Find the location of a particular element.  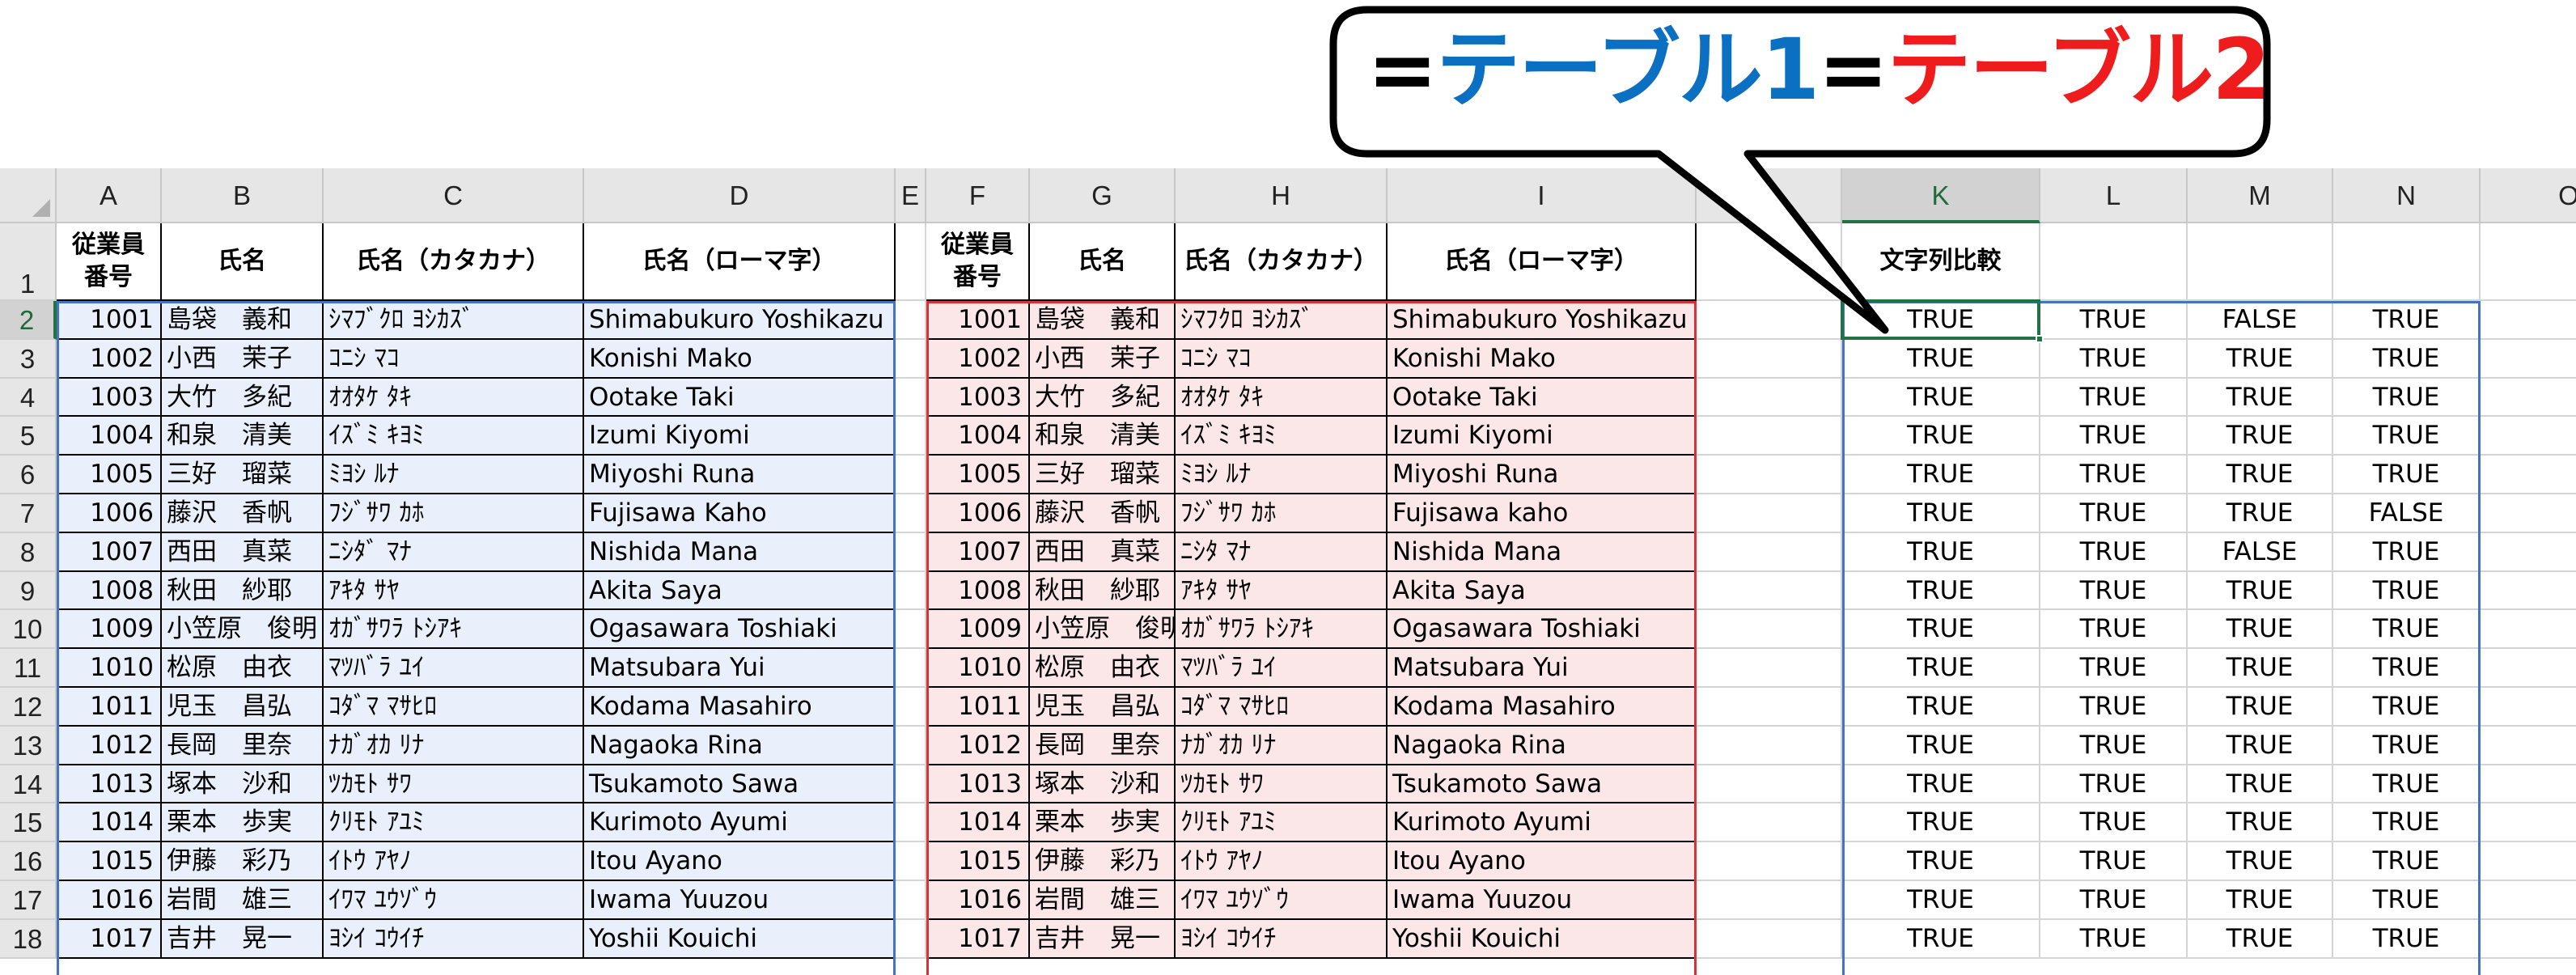

table2-cell: 1003 is located at coordinates (978, 398).